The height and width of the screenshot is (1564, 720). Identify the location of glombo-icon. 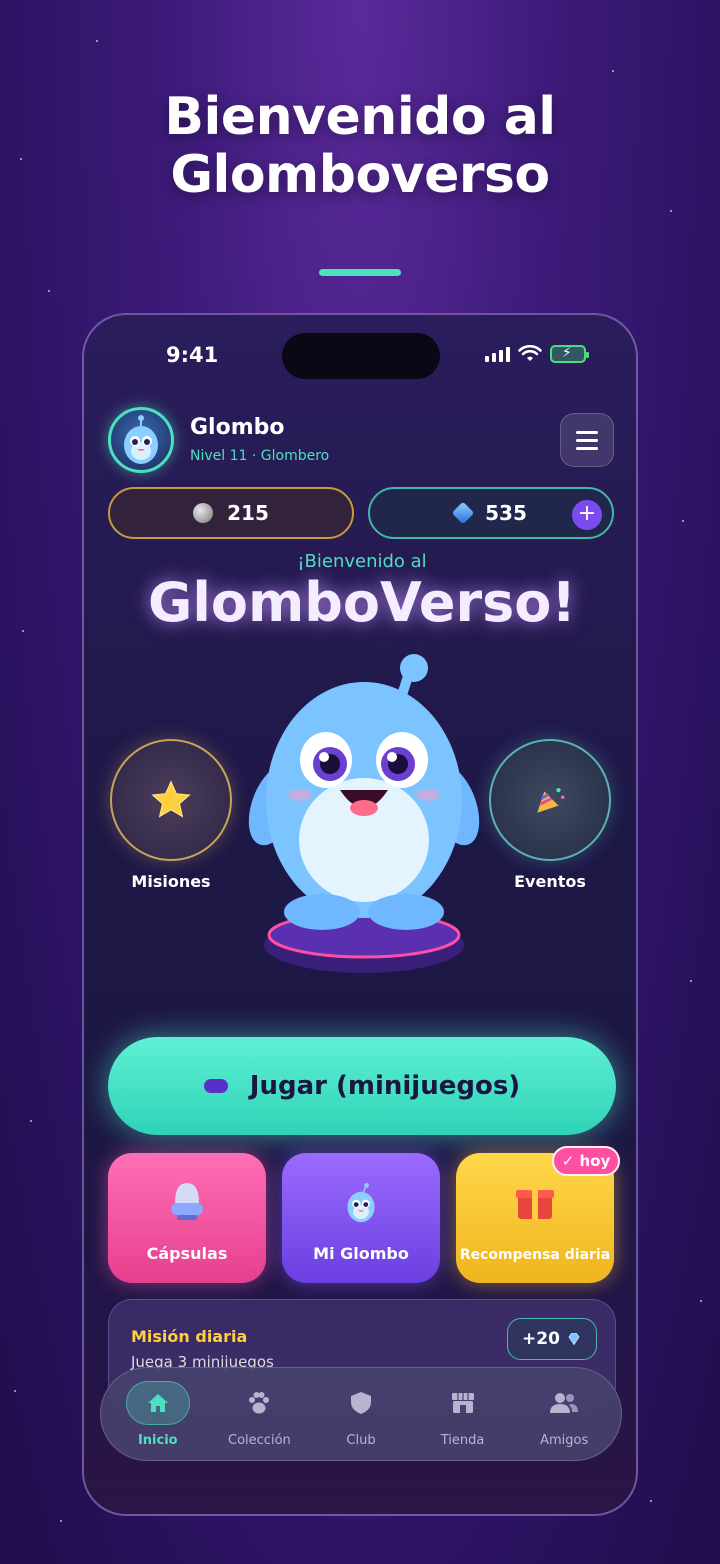
(361, 1203).